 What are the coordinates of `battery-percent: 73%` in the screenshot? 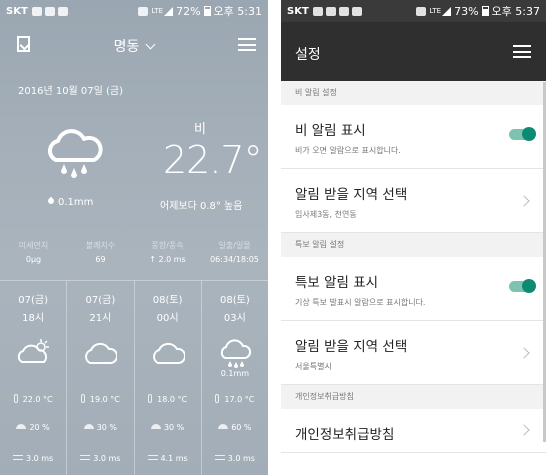 It's located at (466, 11).